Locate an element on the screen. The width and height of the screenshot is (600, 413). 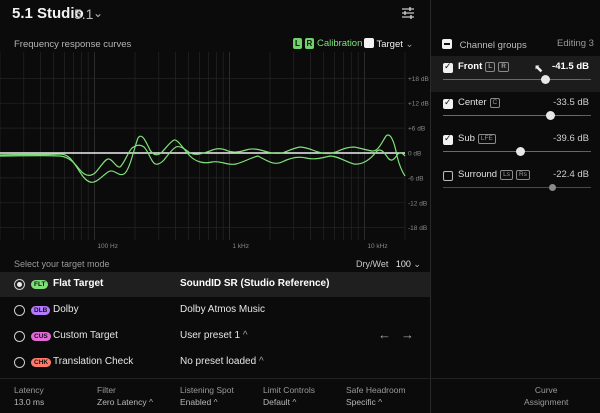
target-label: Target is located at coordinates (389, 44).